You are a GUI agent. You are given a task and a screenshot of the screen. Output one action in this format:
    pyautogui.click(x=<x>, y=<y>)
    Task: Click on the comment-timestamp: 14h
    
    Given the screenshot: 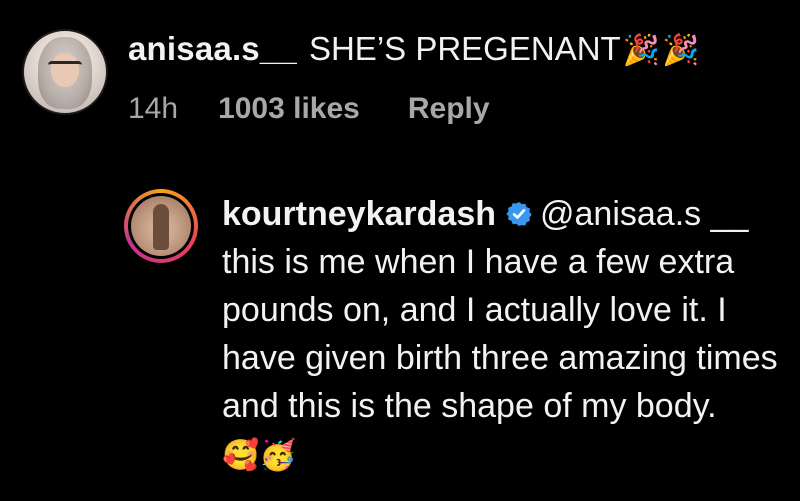 What is the action you would take?
    pyautogui.click(x=153, y=108)
    